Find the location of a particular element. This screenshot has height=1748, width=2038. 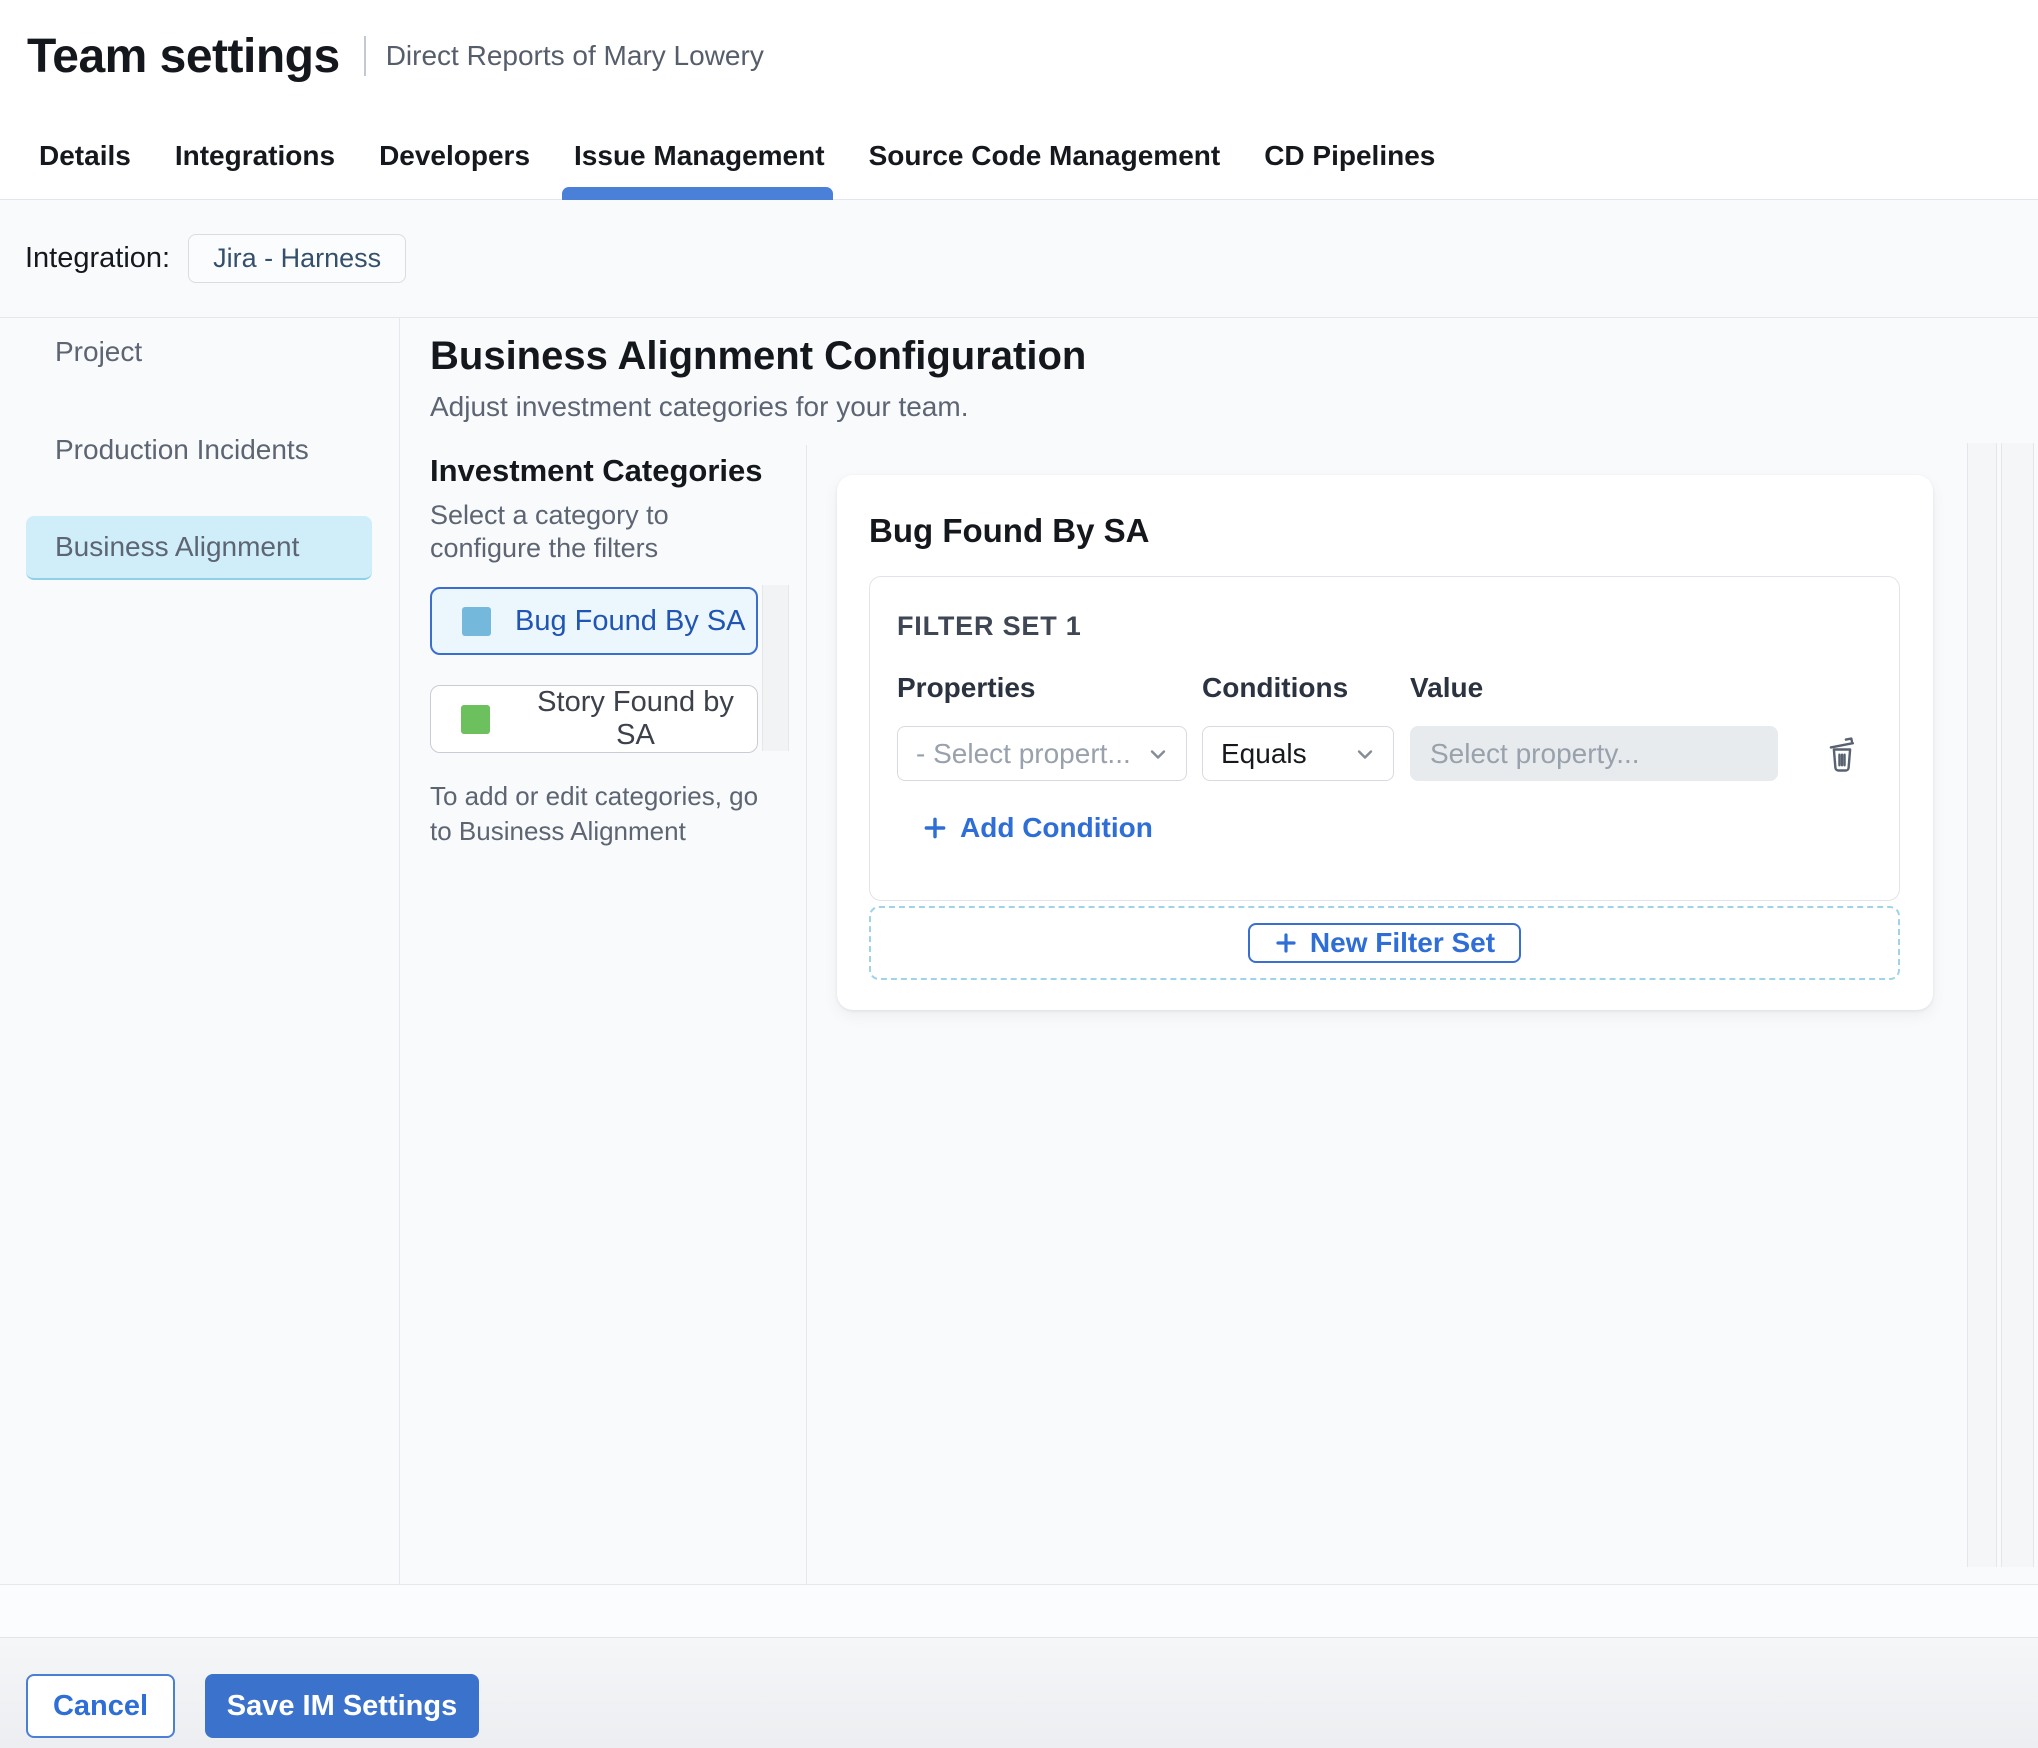

categories-heading: Investment Categories is located at coordinates (596, 470).